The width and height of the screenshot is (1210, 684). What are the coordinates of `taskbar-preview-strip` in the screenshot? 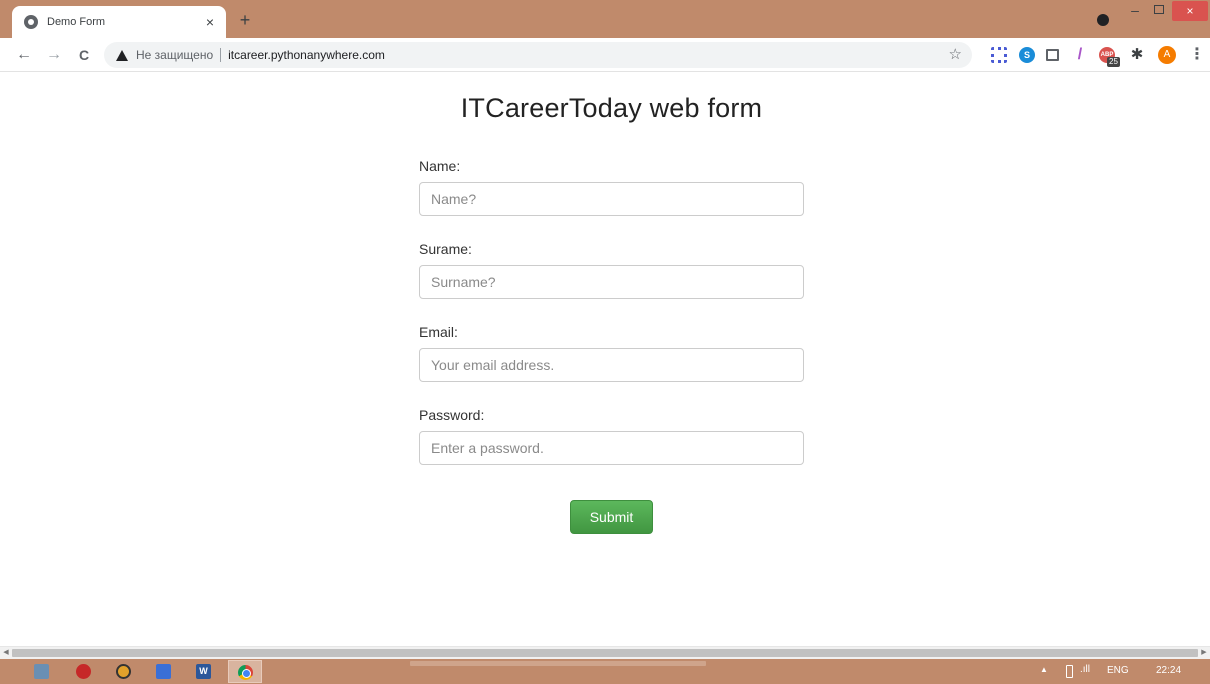 It's located at (558, 663).